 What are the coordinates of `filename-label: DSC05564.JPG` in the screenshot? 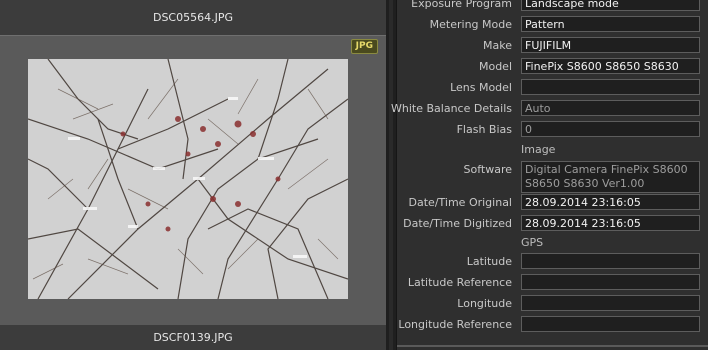 It's located at (193, 17).